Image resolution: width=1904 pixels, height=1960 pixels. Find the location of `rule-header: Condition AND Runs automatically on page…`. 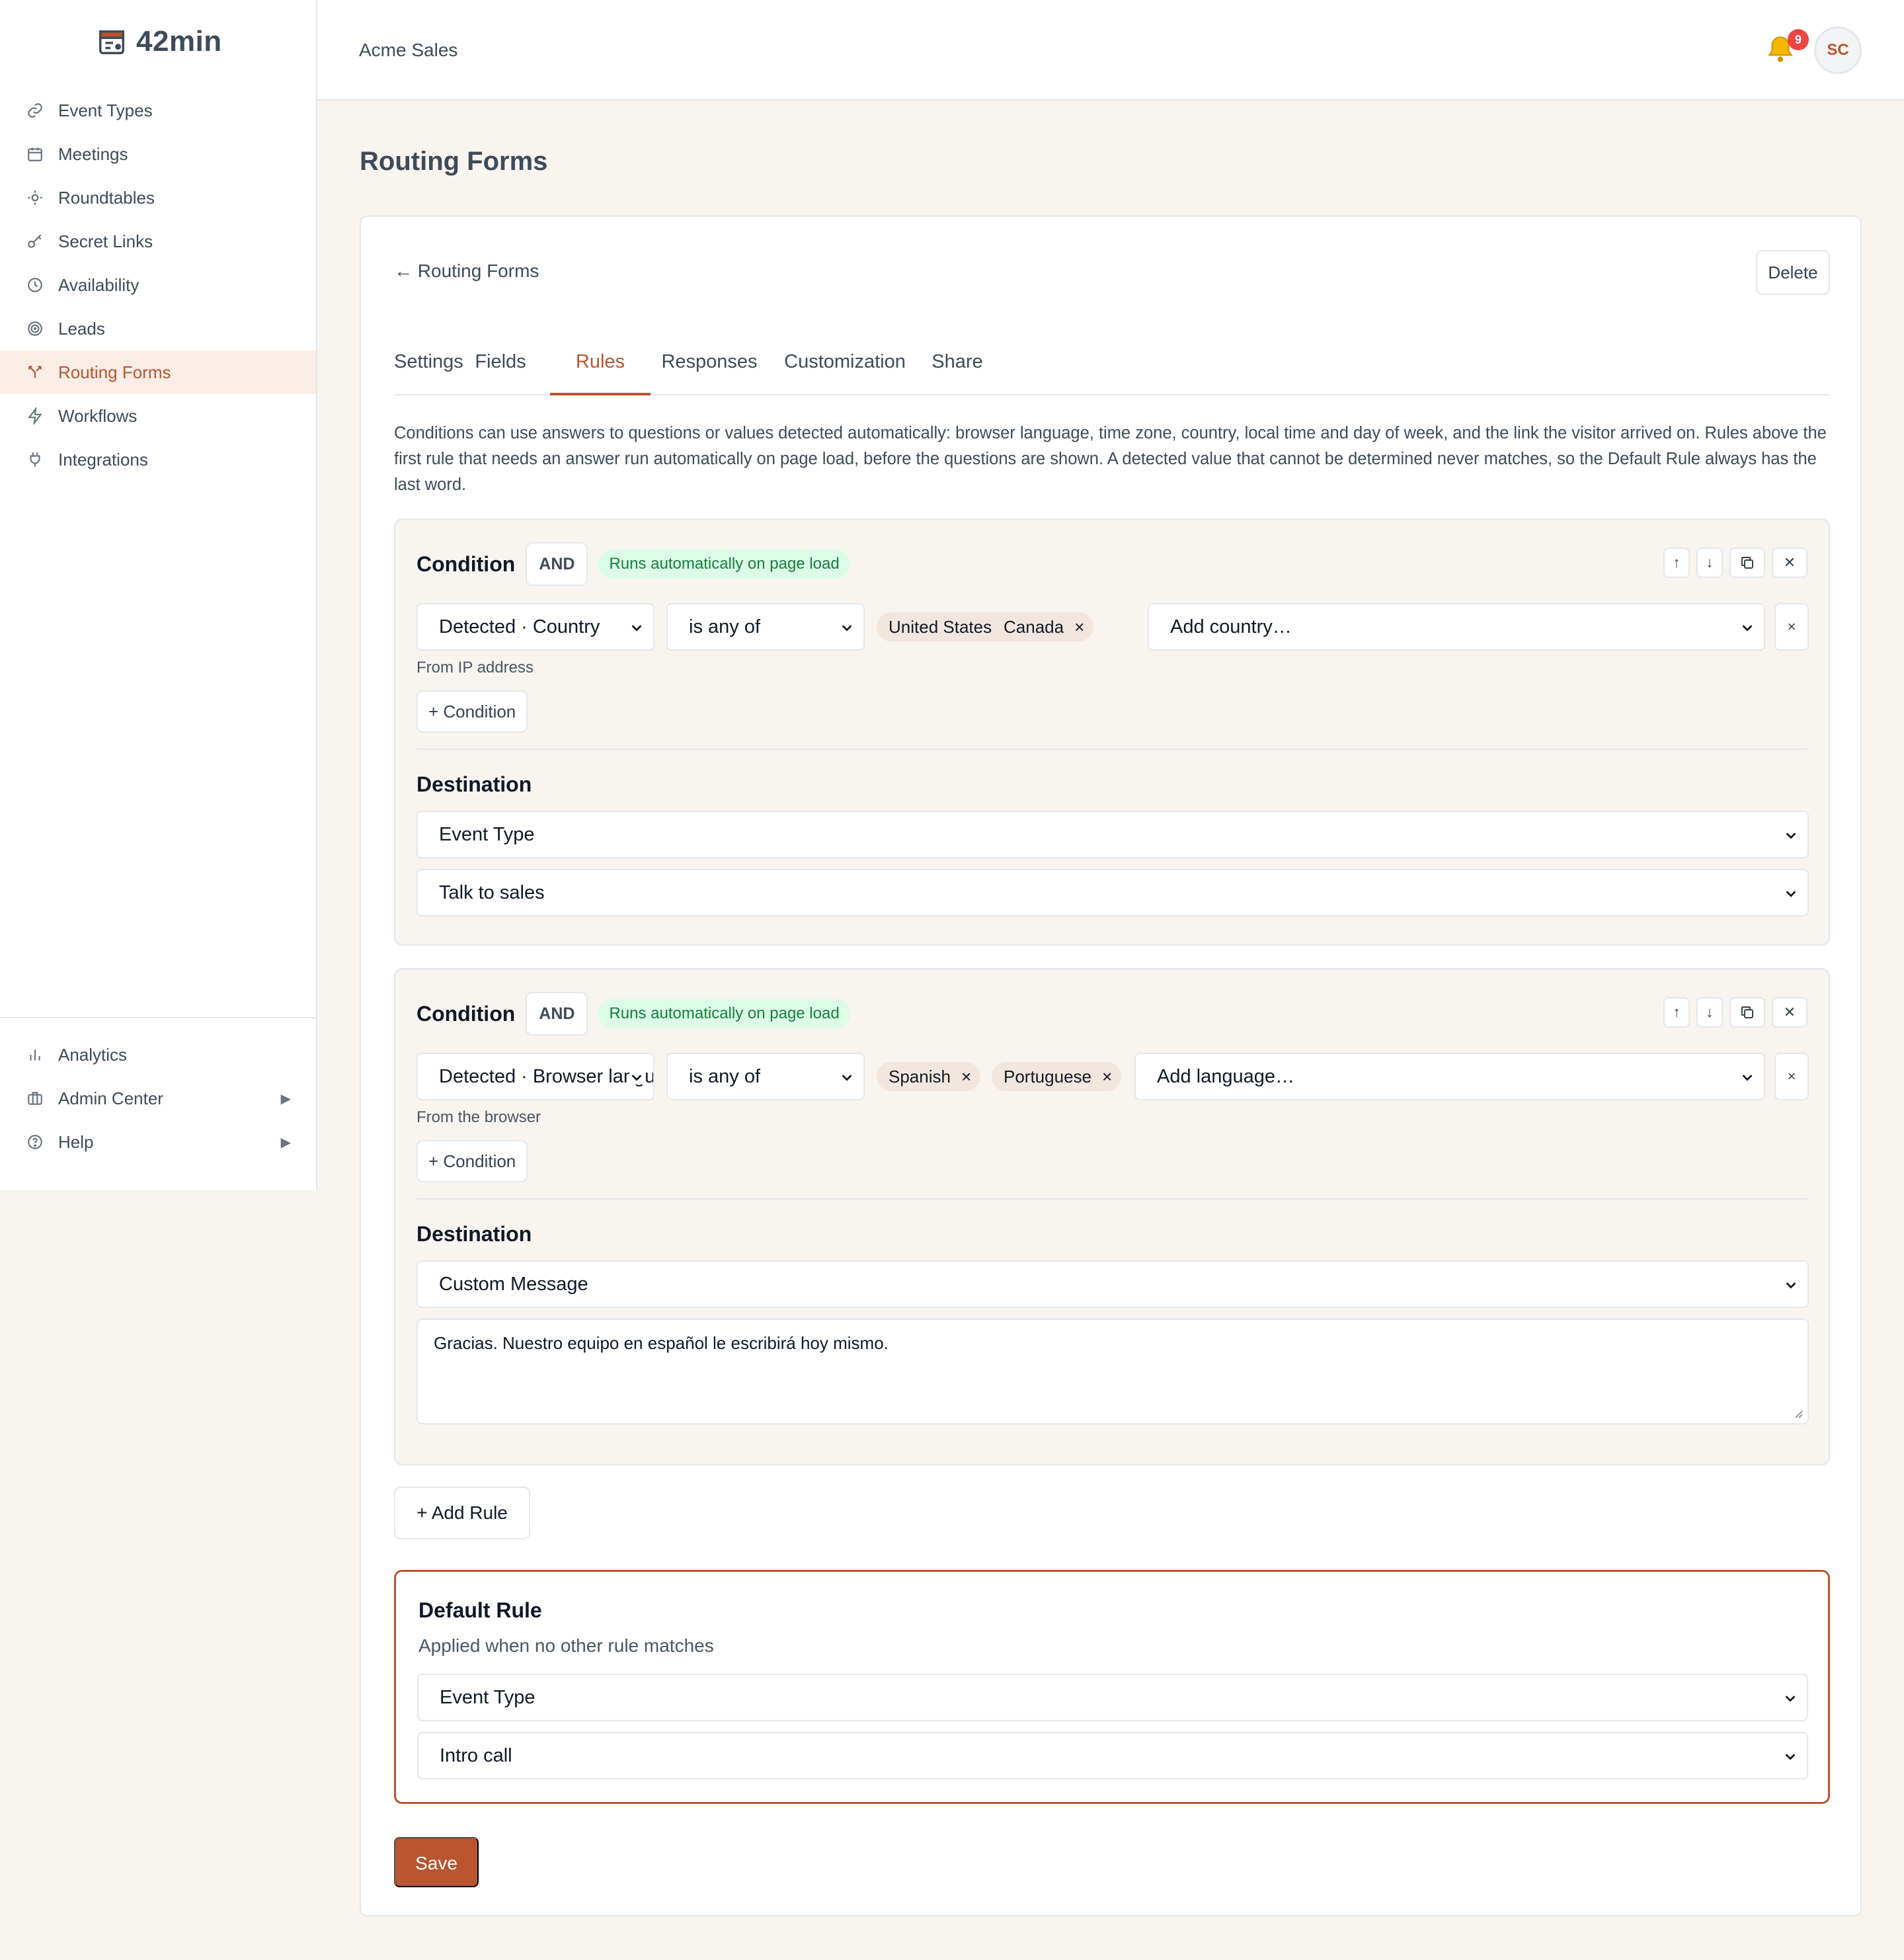

rule-header: Condition AND Runs automatically on page… is located at coordinates (633, 1014).